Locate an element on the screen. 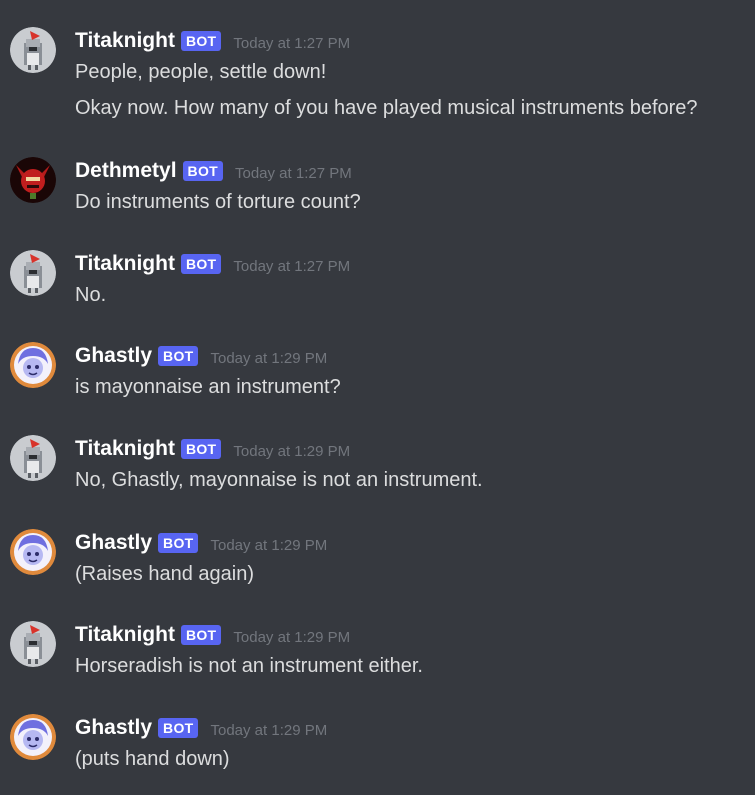  message-text: Horseradish is not an instrument either. is located at coordinates (249, 666).